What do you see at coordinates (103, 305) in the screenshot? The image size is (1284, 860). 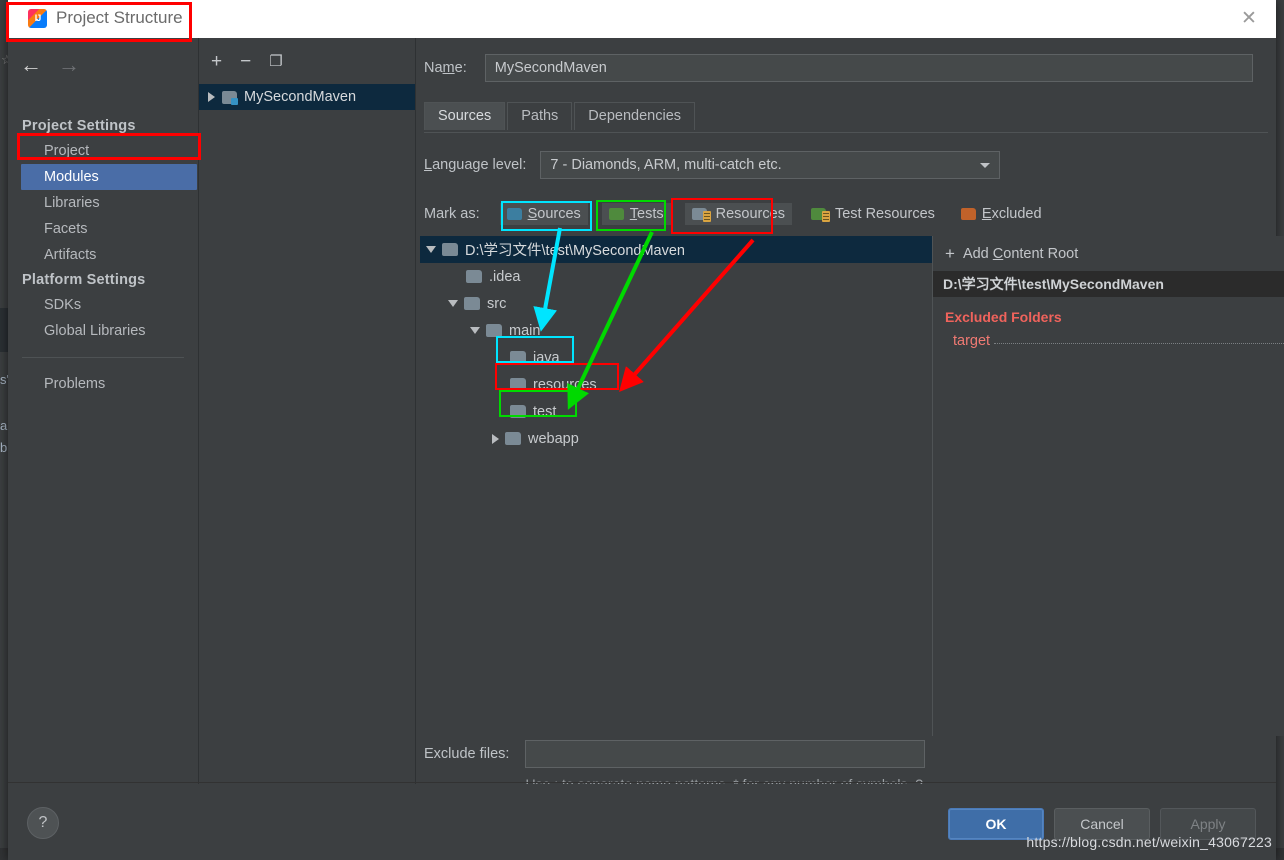 I see `sidebar-item-sdks: SDKs` at bounding box center [103, 305].